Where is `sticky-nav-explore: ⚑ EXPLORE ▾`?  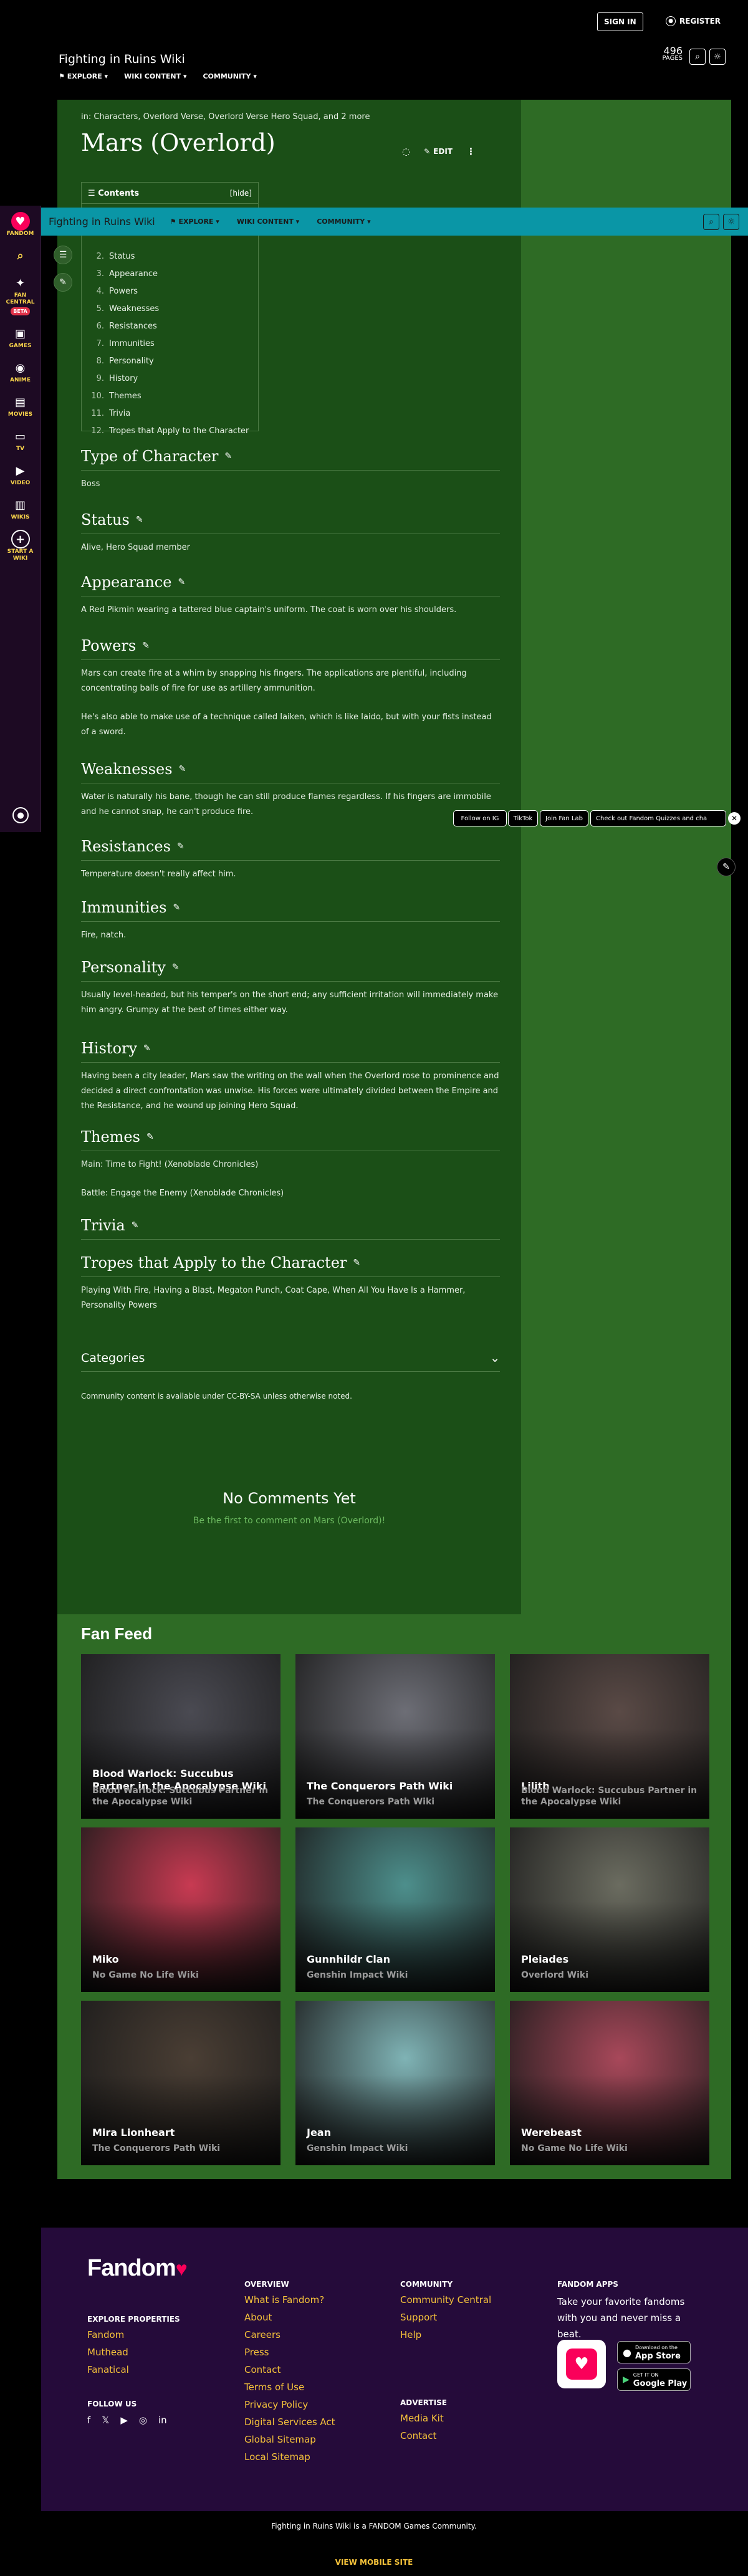
sticky-nav-explore: ⚑ EXPLORE ▾ is located at coordinates (194, 222).